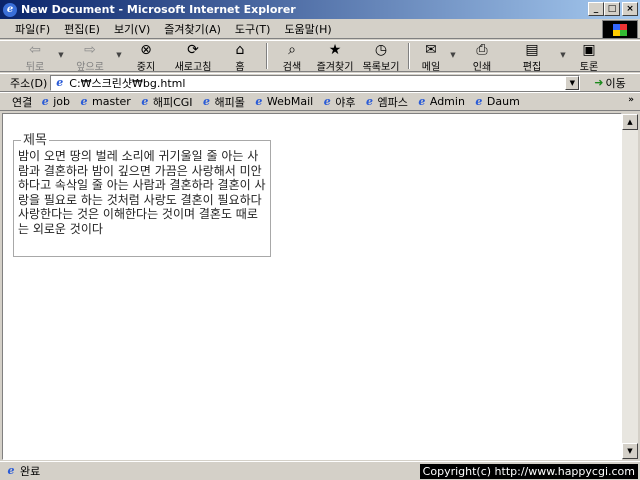 This screenshot has width=640, height=480. Describe the element at coordinates (90, 50) in the screenshot. I see `forward-arrow-icon: ⇨` at that location.